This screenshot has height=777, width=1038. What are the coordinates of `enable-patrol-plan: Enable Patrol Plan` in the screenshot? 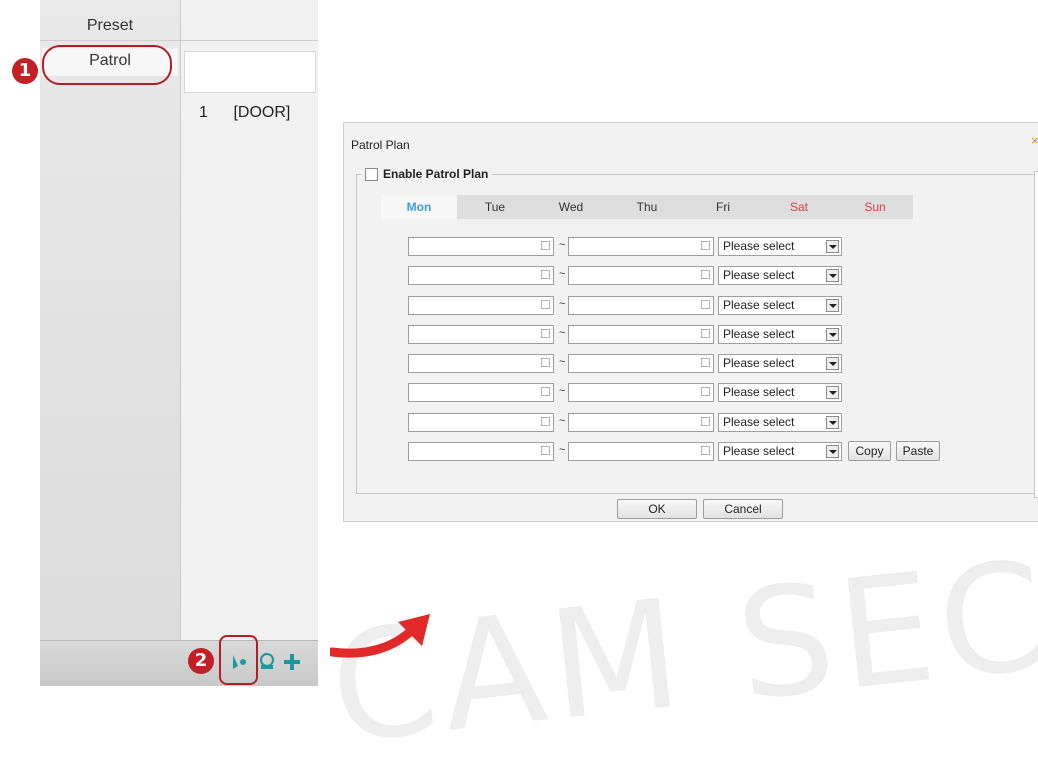 It's located at (427, 174).